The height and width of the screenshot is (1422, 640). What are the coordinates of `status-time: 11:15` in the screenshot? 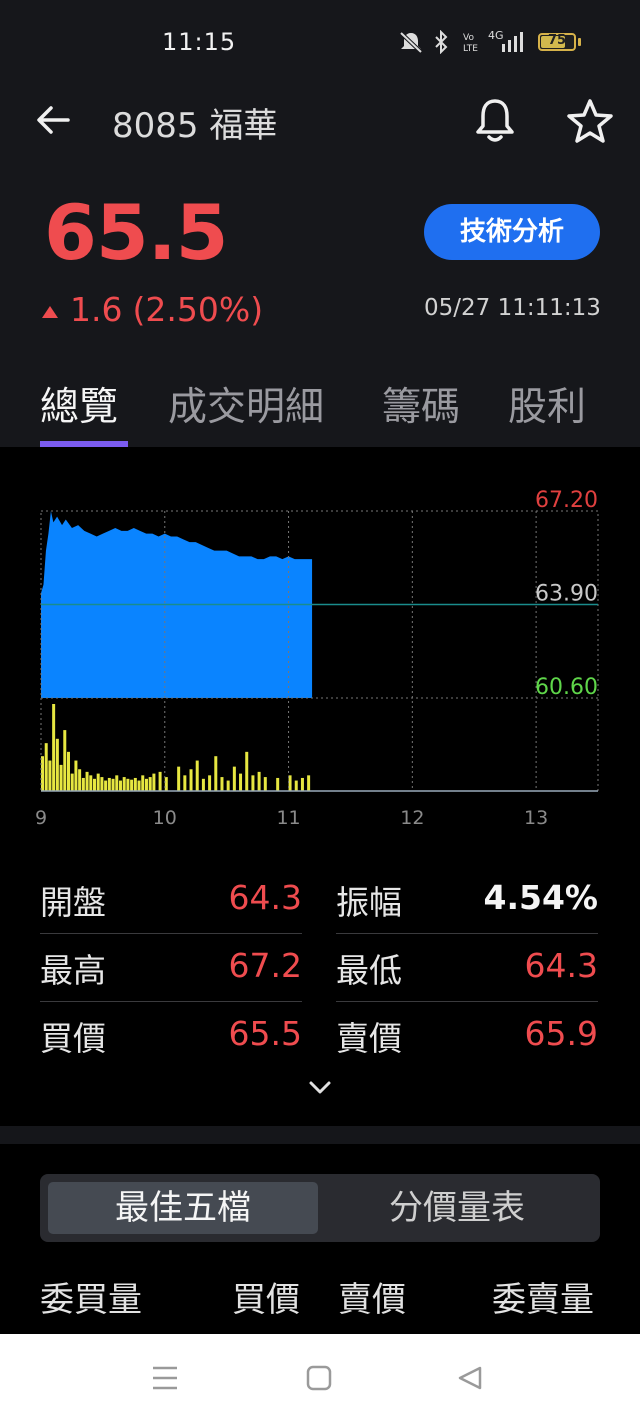 It's located at (199, 42).